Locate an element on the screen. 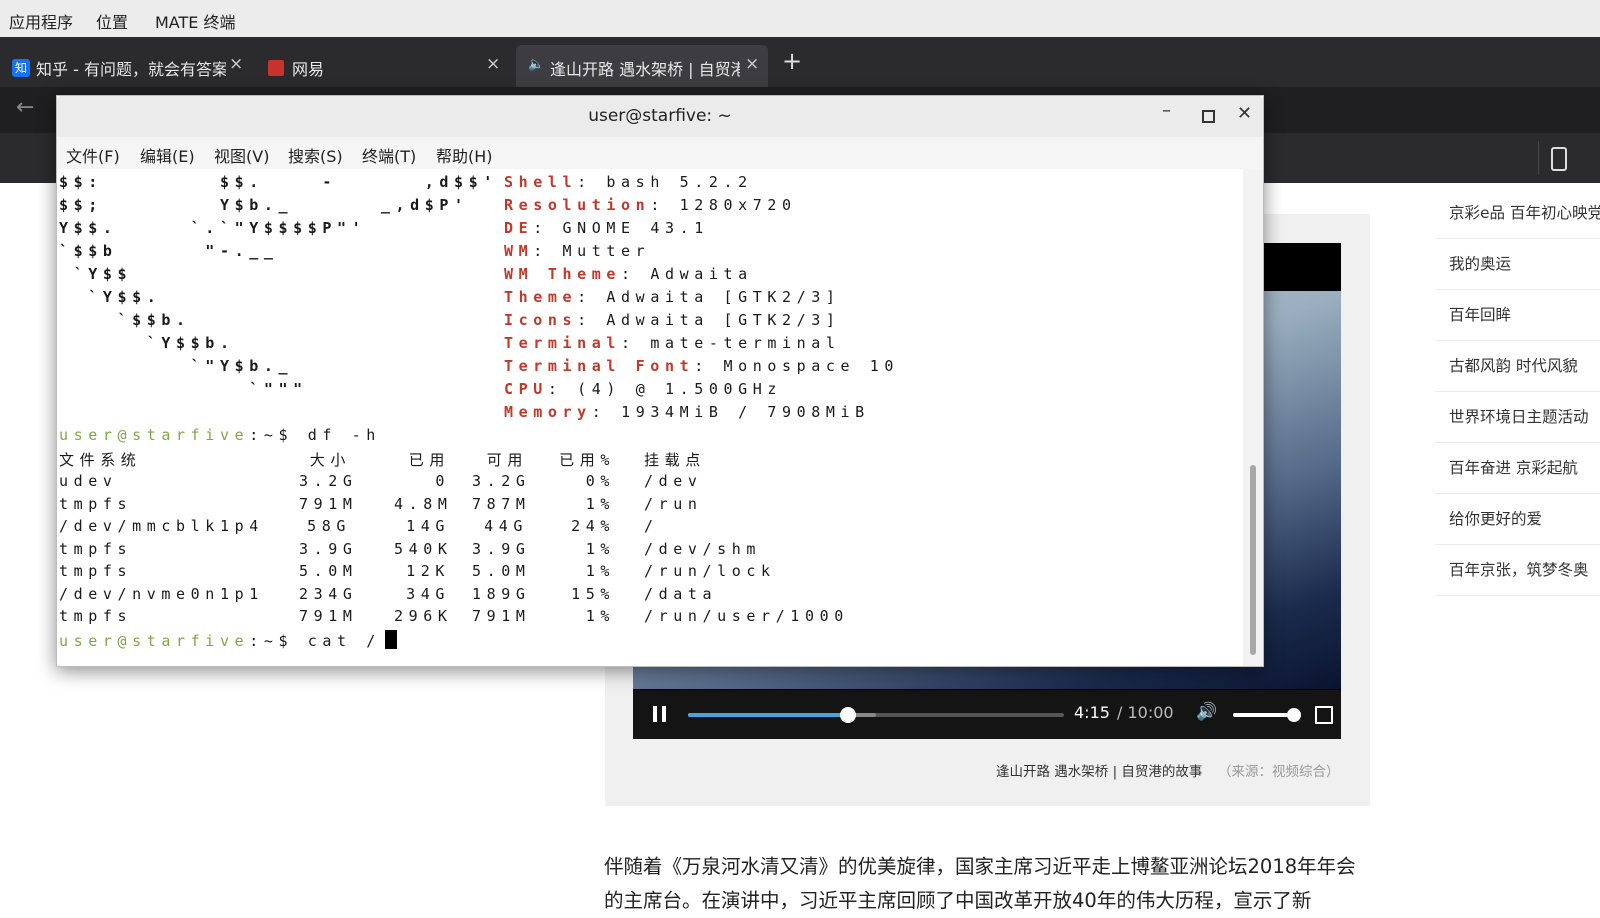  info-key: Terminal Font is located at coordinates (599, 366).